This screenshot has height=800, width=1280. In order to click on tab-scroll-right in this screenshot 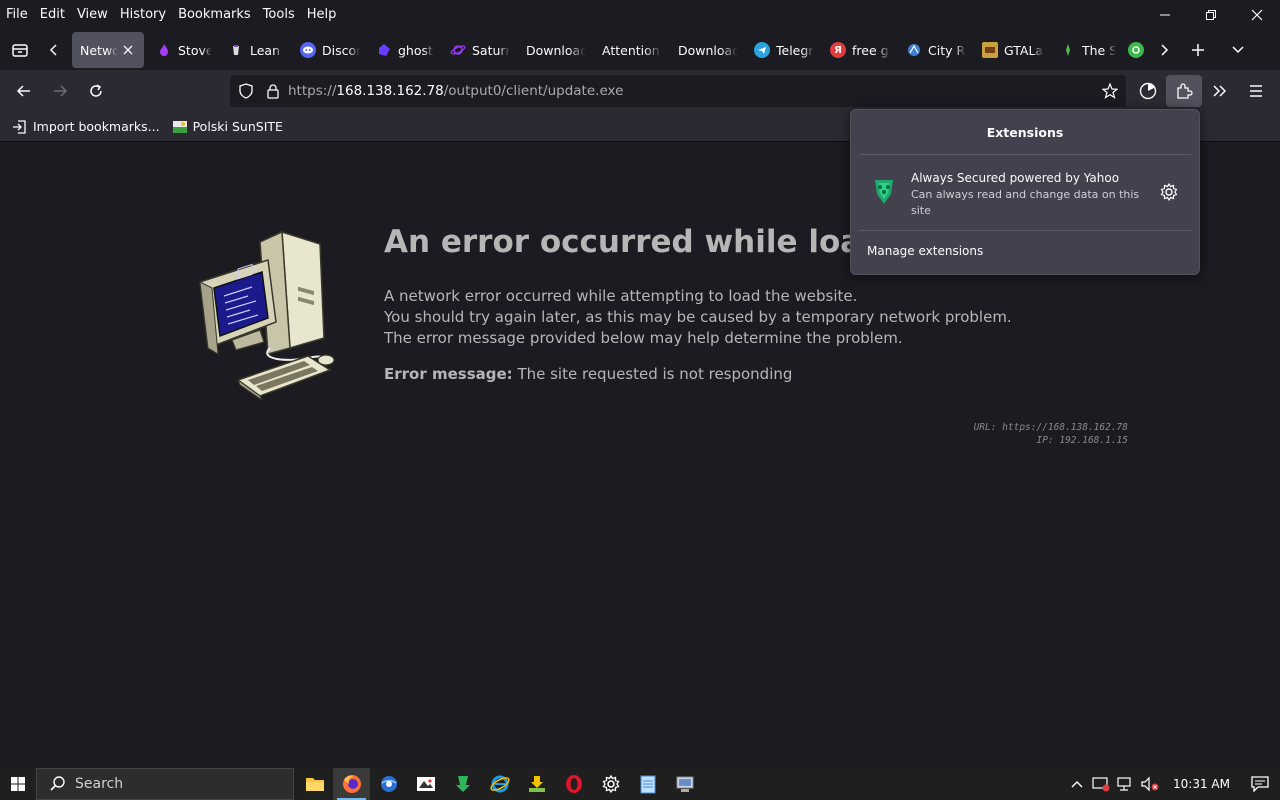, I will do `click(1164, 50)`.